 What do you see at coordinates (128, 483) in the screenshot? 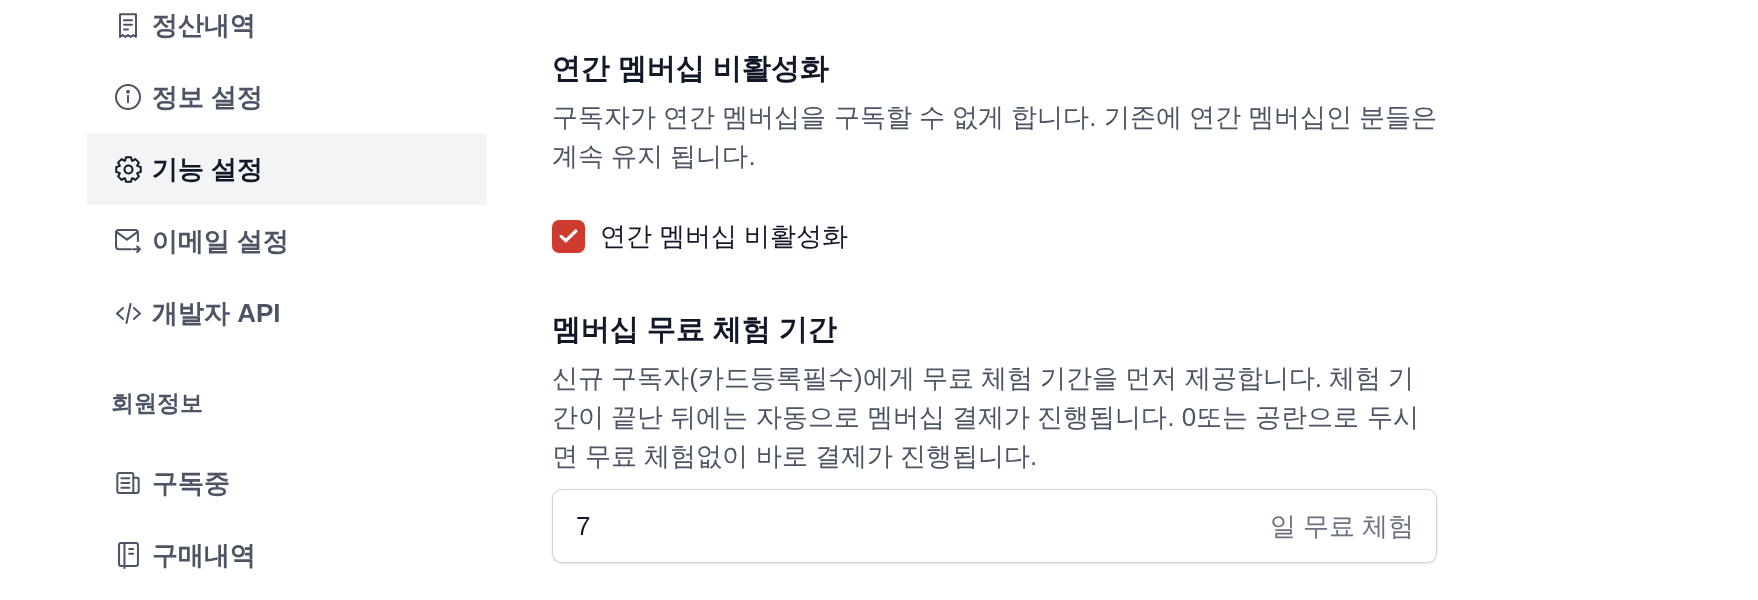
I see `newspaper-icon` at bounding box center [128, 483].